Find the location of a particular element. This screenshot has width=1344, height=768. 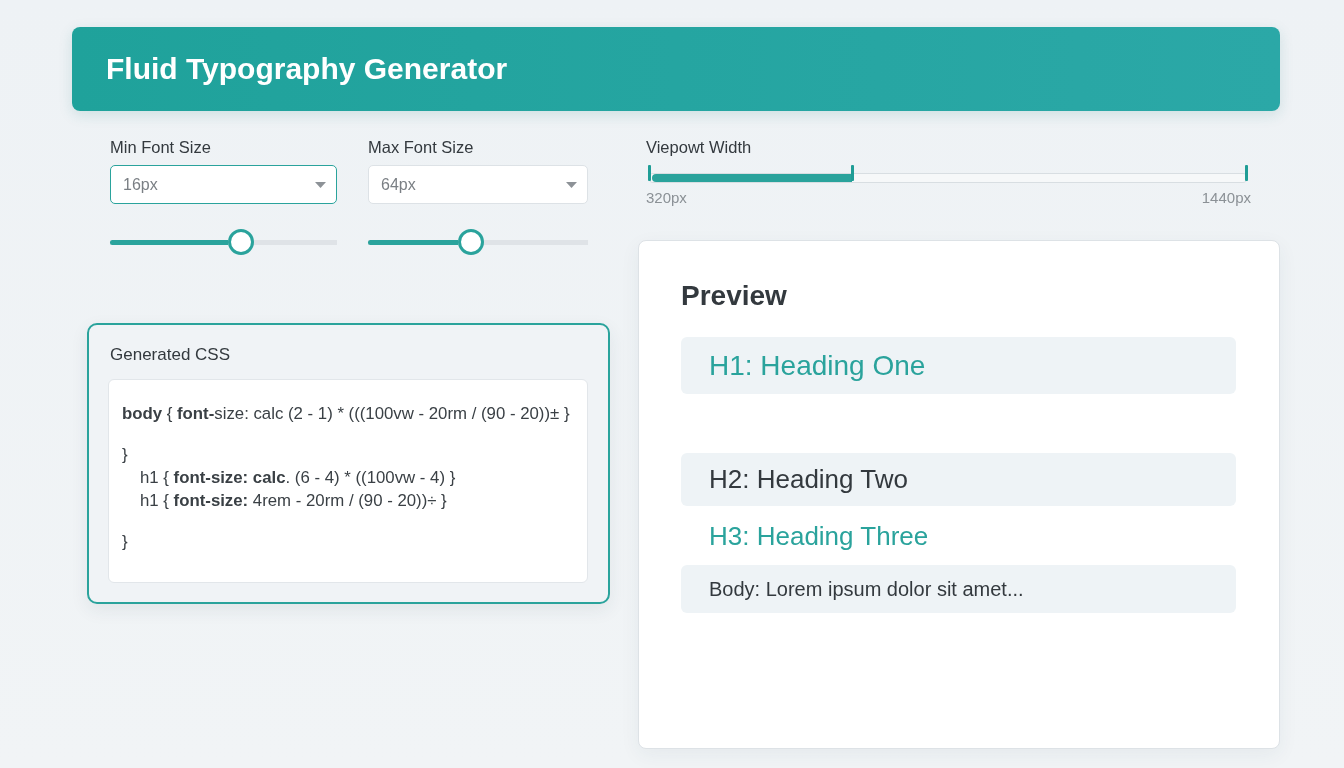

field-label: Viepowt Width is located at coordinates (699, 147).